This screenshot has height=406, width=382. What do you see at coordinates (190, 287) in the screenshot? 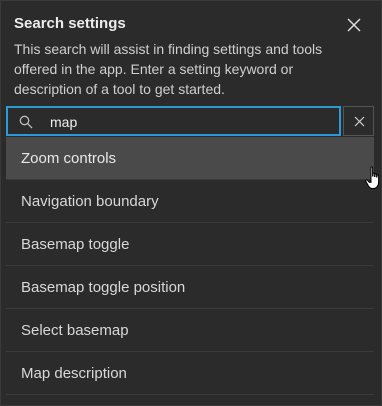
I see `result-item-basemap-toggle-position: Basemap toggle position` at bounding box center [190, 287].